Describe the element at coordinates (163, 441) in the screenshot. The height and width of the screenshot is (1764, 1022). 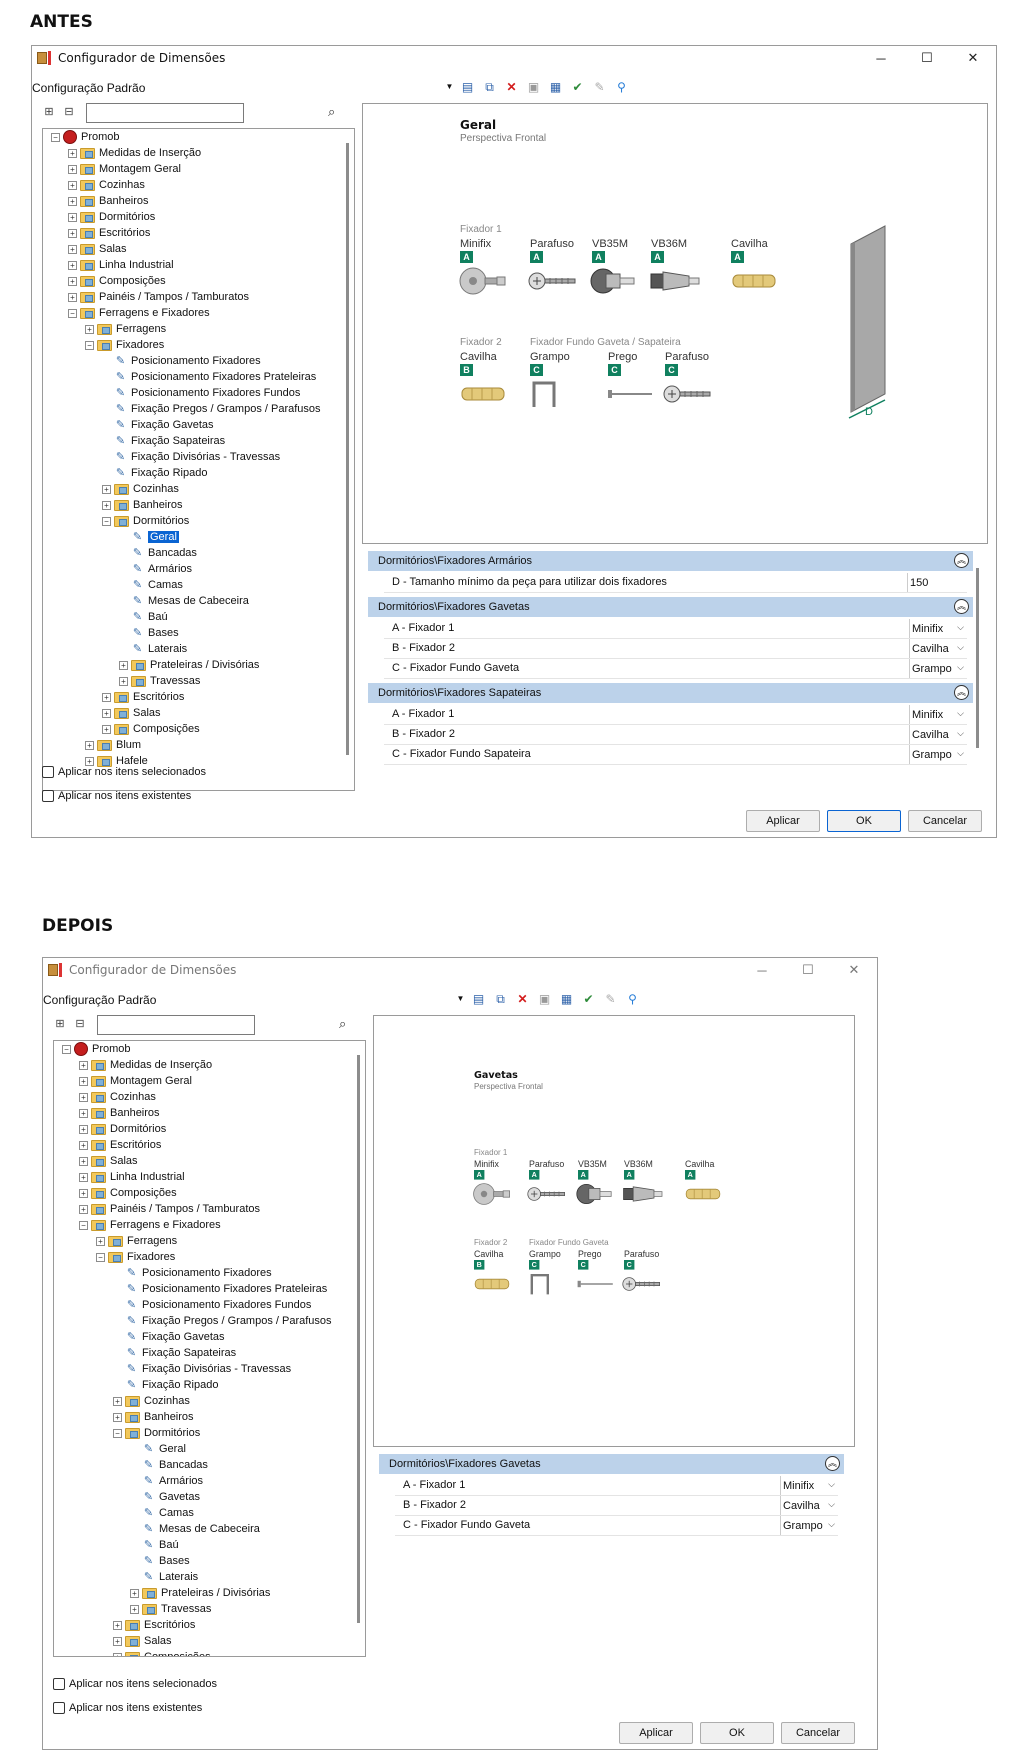
I see `tree-node: ✎ Fixação Sapateiras` at that location.